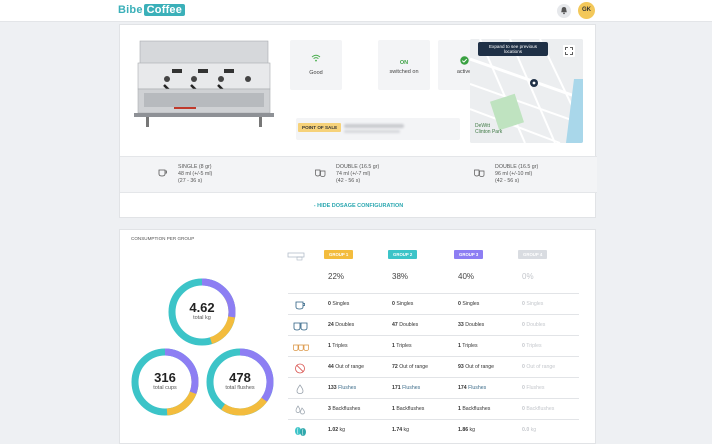 The width and height of the screenshot is (712, 444). I want to click on connection-label: Good, so click(316, 73).